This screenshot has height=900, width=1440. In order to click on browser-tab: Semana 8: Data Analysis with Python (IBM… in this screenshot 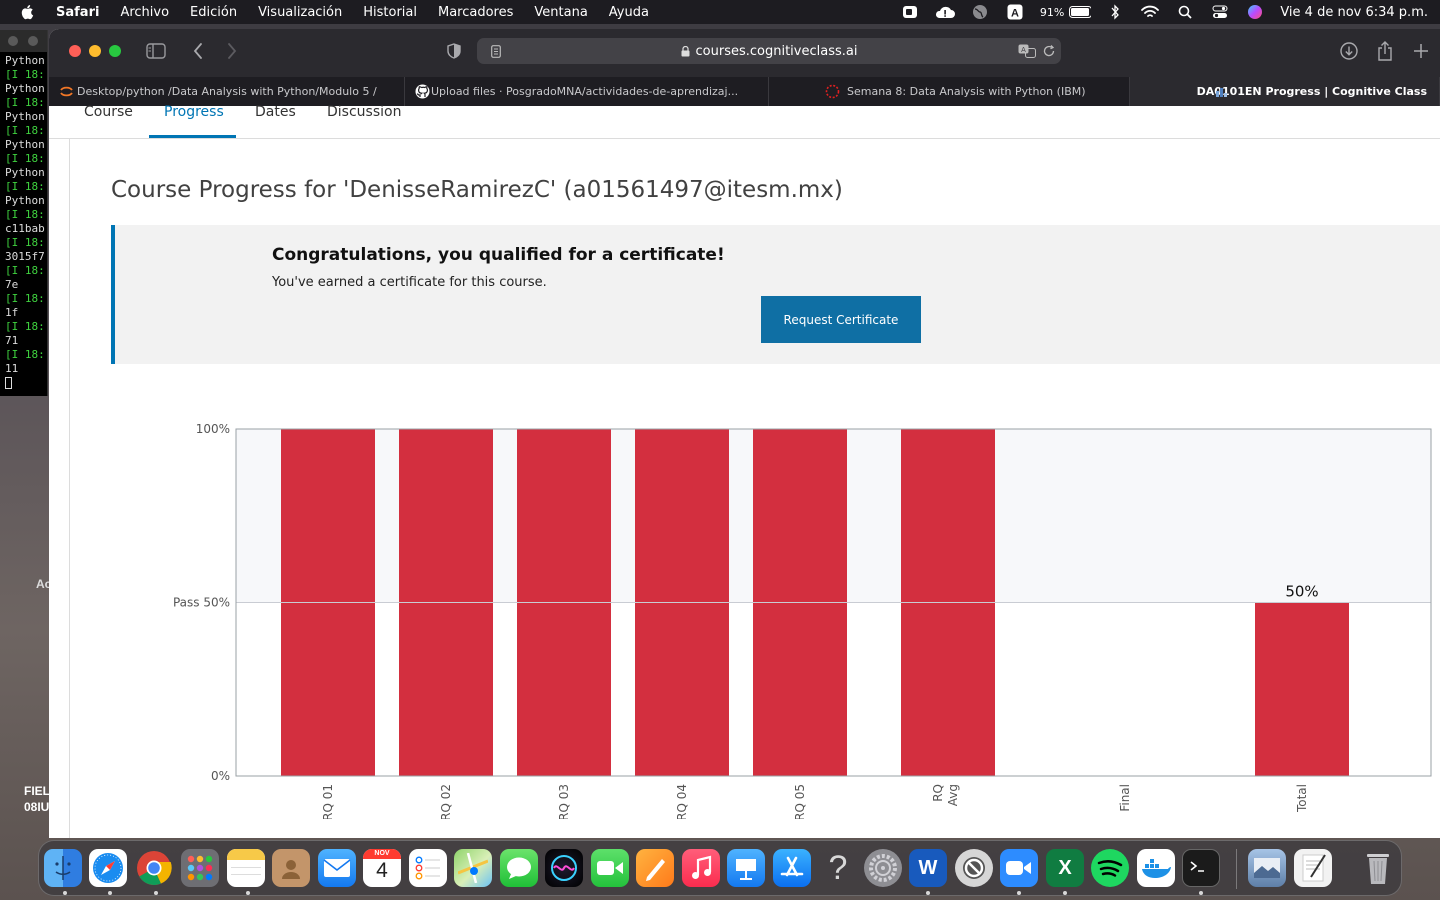, I will do `click(949, 91)`.